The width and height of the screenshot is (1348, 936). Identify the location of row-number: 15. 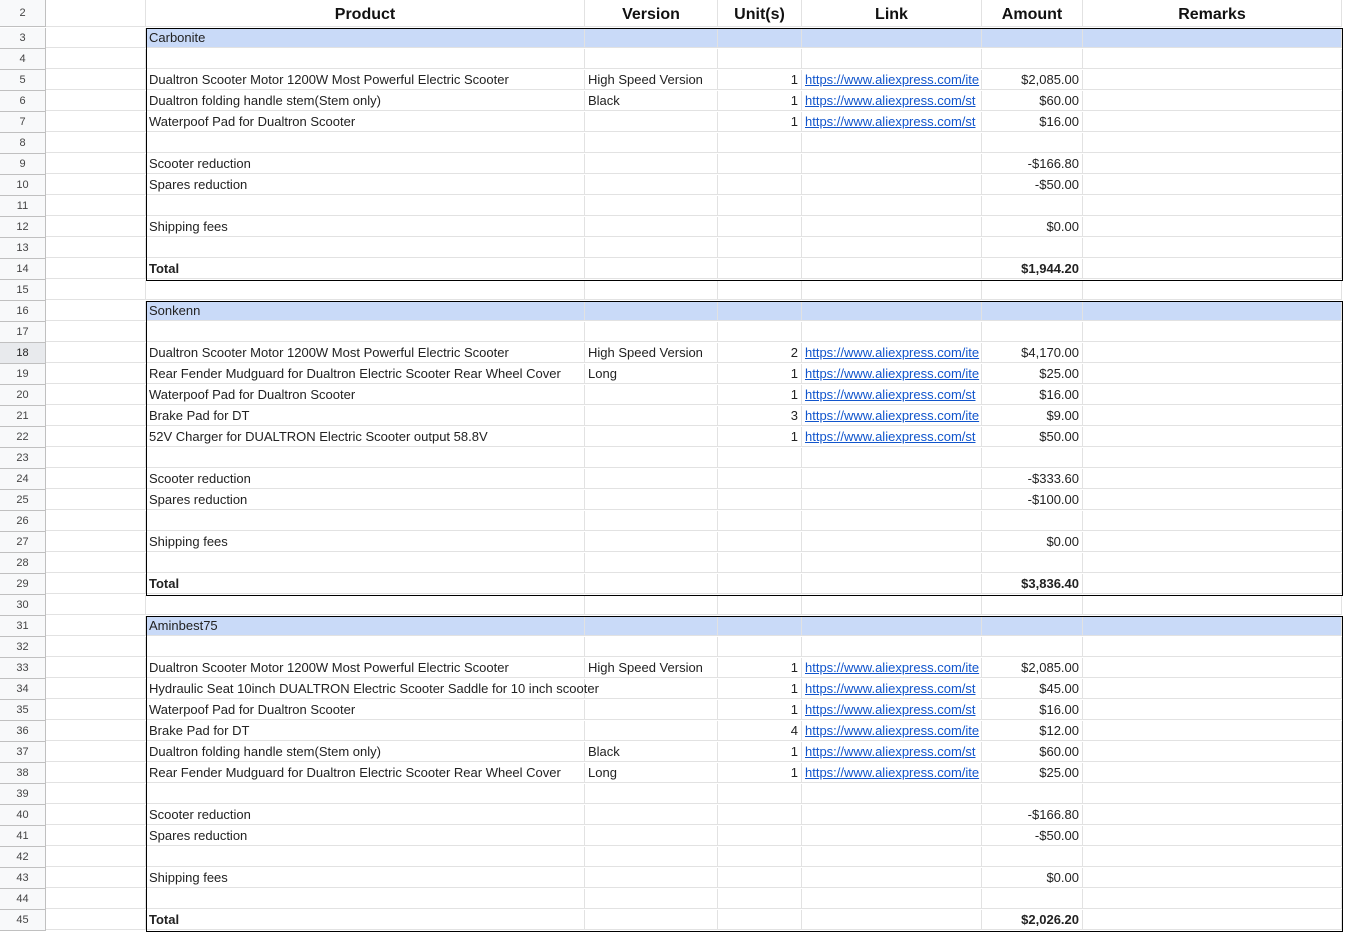
(23, 290).